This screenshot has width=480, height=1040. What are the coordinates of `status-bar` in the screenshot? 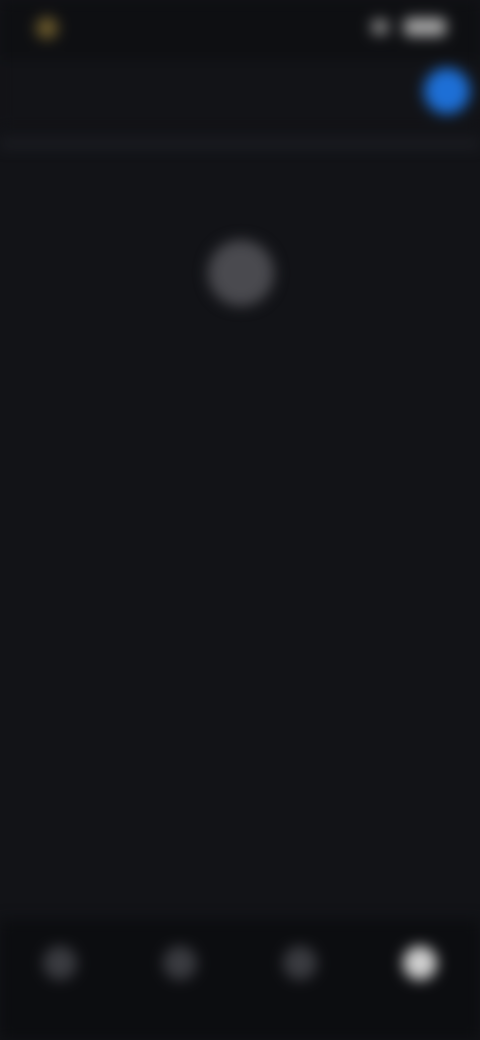 It's located at (240, 30).